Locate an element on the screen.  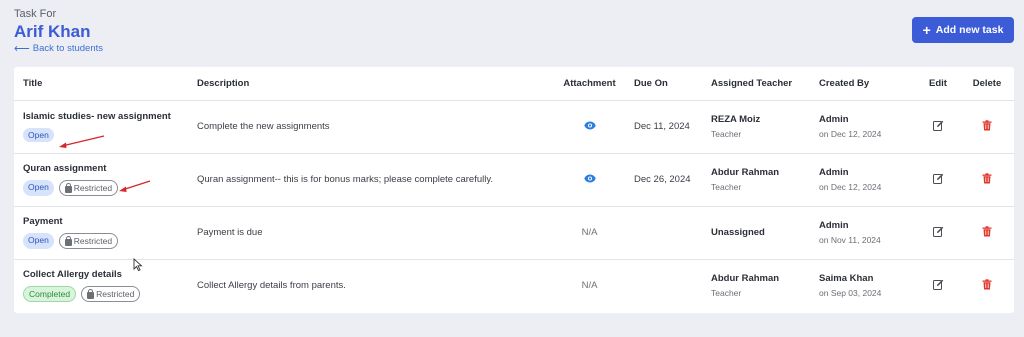
task-description: Payment is due is located at coordinates (230, 232).